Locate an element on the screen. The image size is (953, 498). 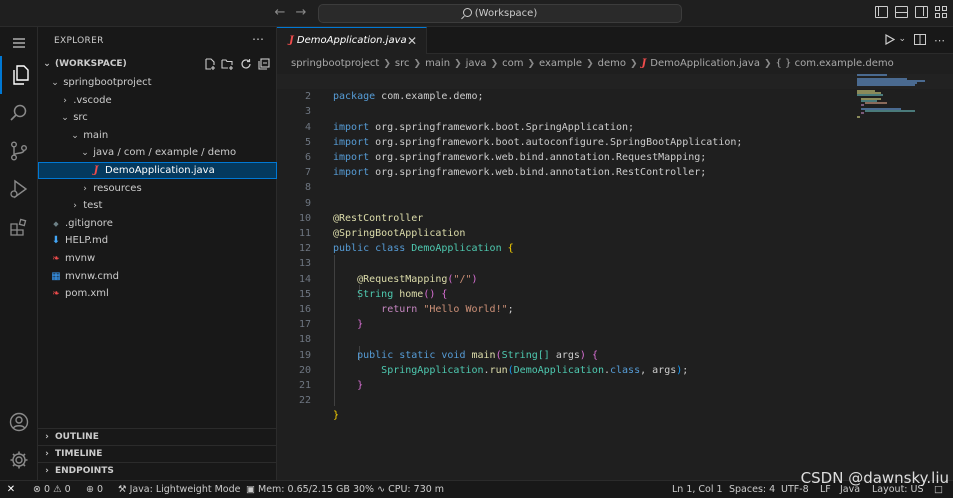
problems-indicator: ⊗ 0 ⚠ 0 is located at coordinates (52, 489).